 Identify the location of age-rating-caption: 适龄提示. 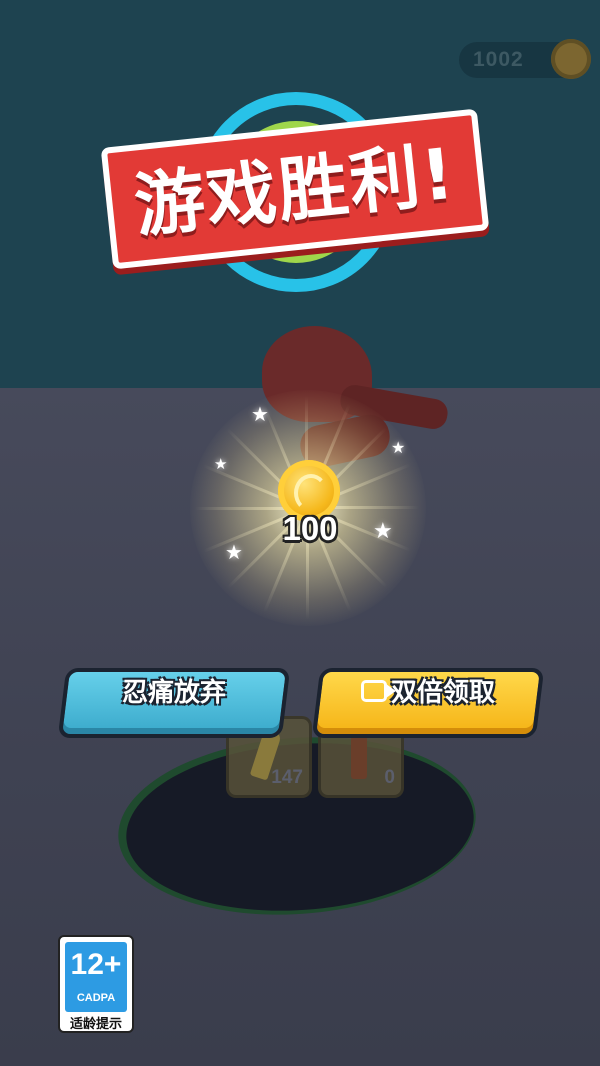
(95, 1024).